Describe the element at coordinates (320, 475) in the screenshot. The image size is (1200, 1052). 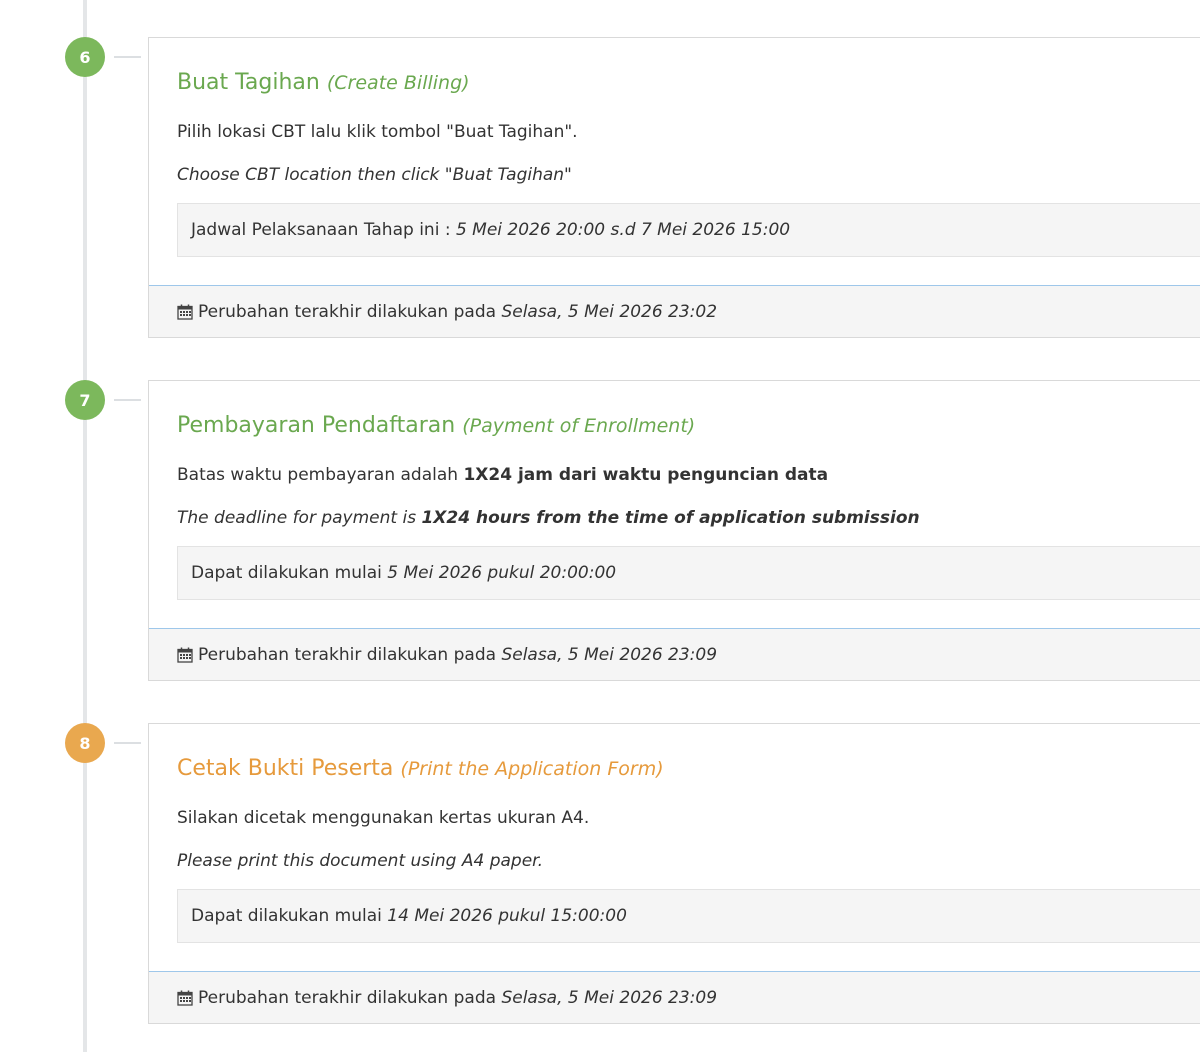
I see `description-prefix: Batas waktu pembayaran adalah` at that location.